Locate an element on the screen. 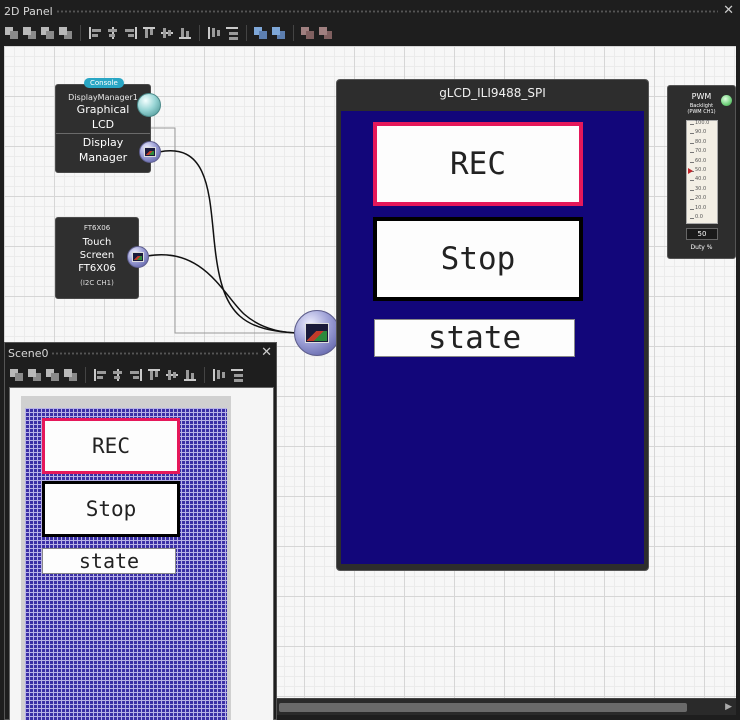 The height and width of the screenshot is (720, 740). gauge-tick-label: 30.0 is located at coordinates (703, 190).